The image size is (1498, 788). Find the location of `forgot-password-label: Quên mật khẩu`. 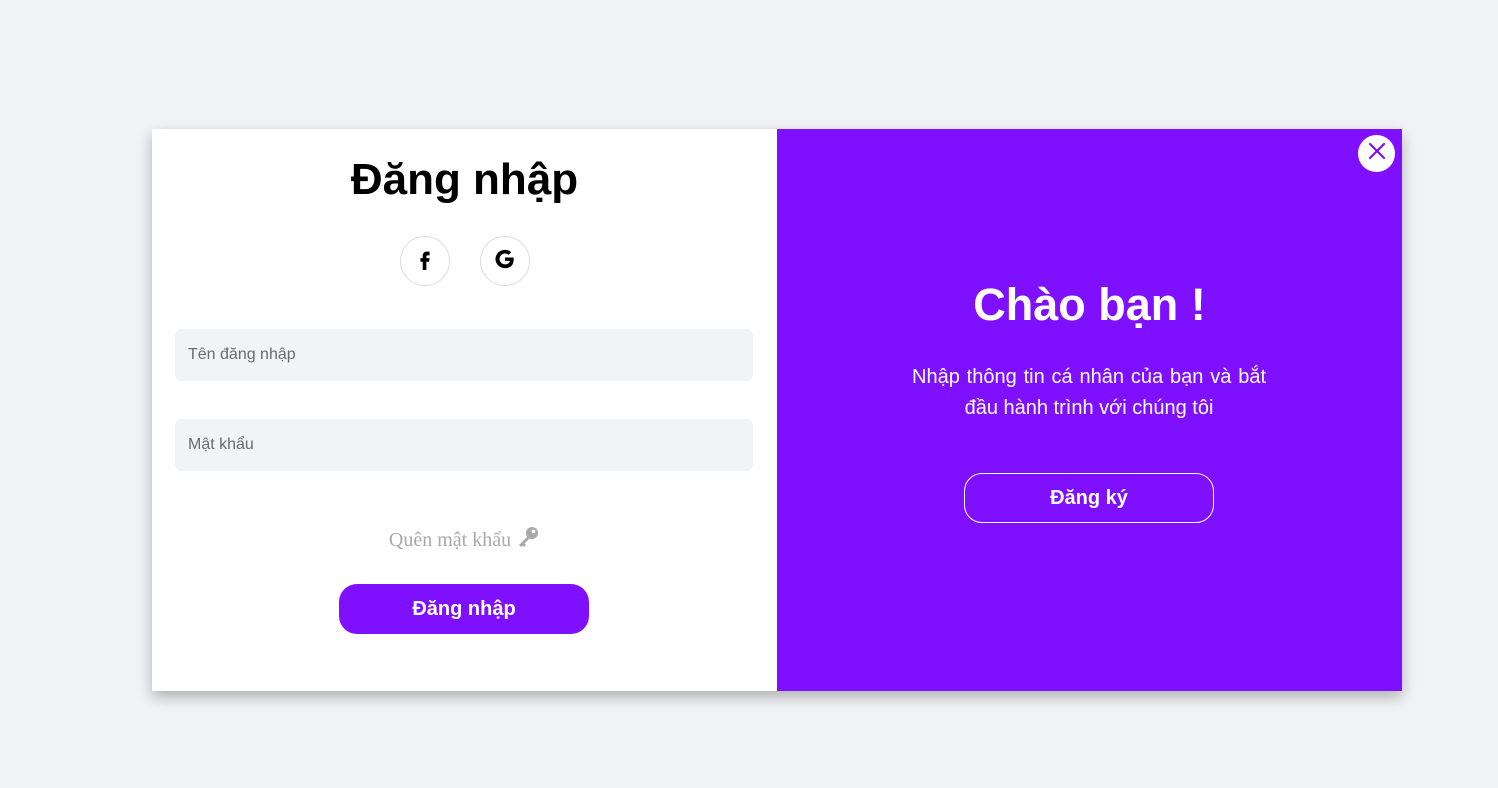

forgot-password-label: Quên mật khẩu is located at coordinates (450, 539).